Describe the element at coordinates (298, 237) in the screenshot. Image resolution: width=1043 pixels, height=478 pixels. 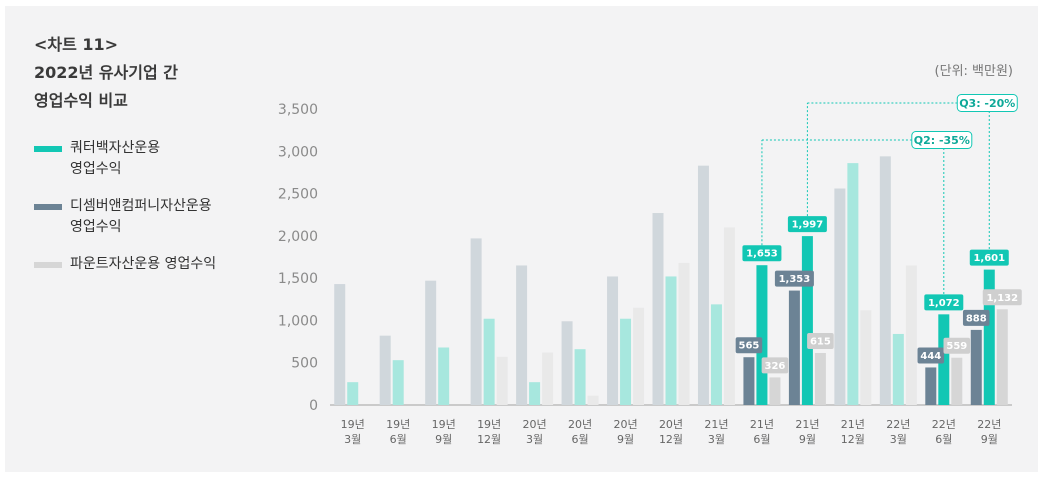
I see `y-tick-label: 2,000` at that location.